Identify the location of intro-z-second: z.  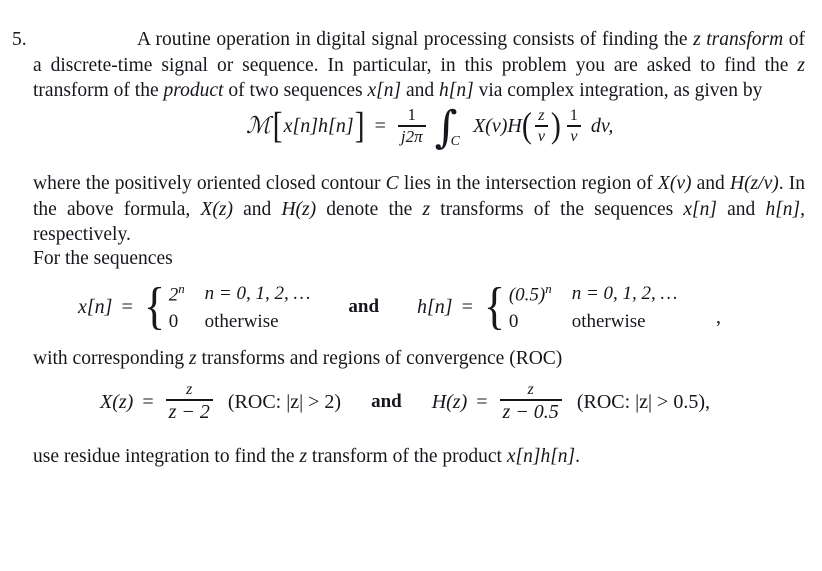
(801, 65).